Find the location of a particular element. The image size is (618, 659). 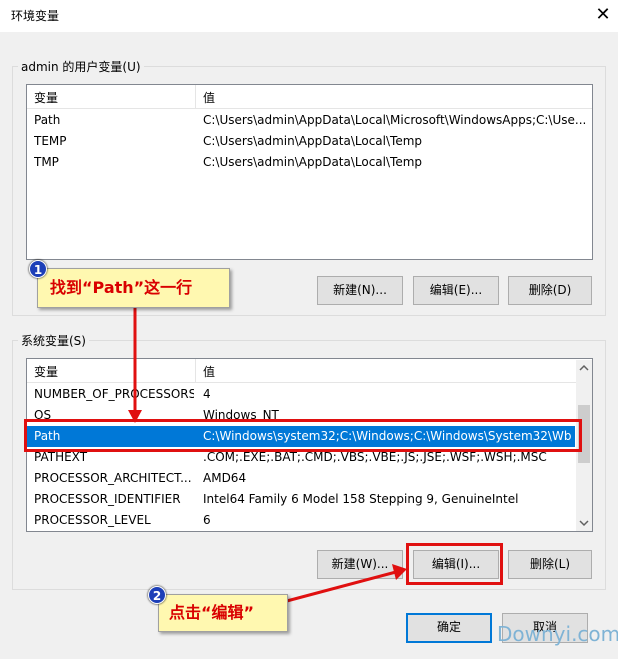

badge-step2: 2 is located at coordinates (157, 595).